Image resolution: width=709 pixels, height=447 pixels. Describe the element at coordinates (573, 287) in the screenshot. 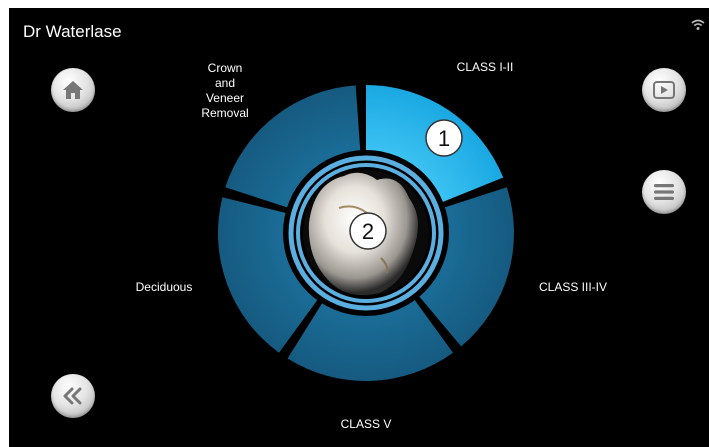

I see `segment-label-class-iii-iv: CLASS III-IV` at that location.